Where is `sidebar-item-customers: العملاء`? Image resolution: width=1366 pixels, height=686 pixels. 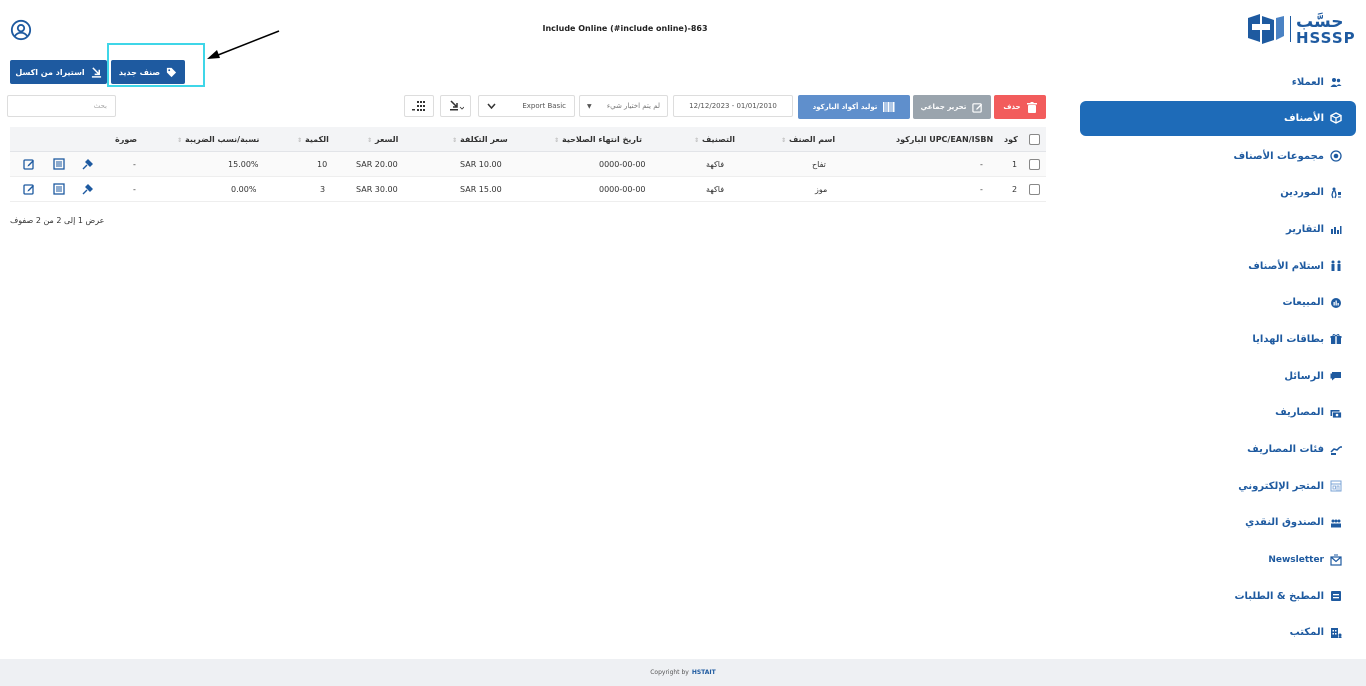
sidebar-item-customers: العملاء is located at coordinates (1218, 82).